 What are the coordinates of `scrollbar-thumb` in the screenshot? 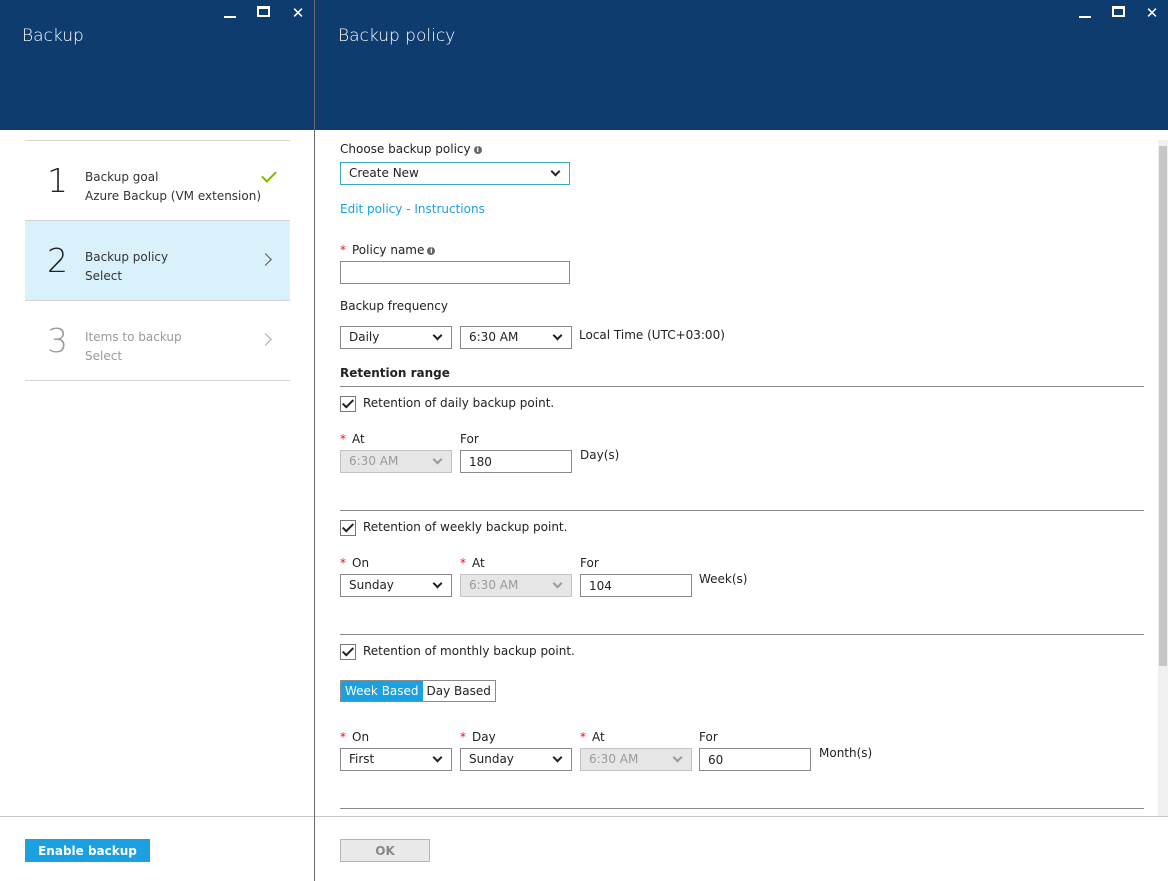 It's located at (1163, 406).